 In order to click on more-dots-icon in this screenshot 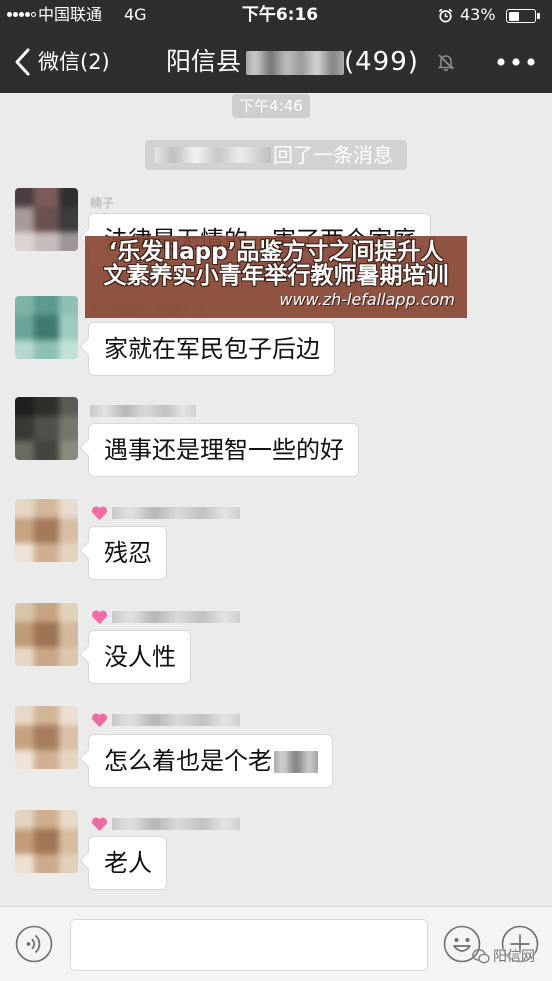, I will do `click(516, 62)`.